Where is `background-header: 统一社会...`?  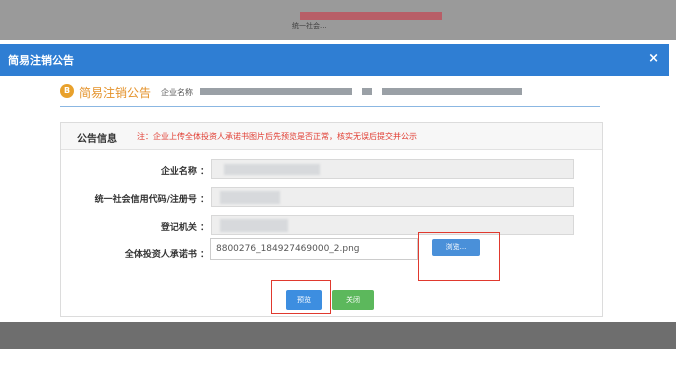
background-header: 统一社会... is located at coordinates (338, 20).